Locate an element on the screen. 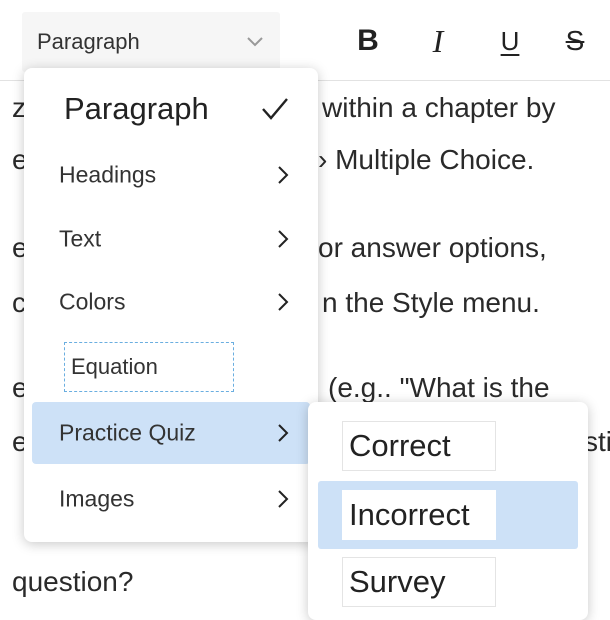 Image resolution: width=610 pixels, height=620 pixels. menu-item-text: Text is located at coordinates (171, 239).